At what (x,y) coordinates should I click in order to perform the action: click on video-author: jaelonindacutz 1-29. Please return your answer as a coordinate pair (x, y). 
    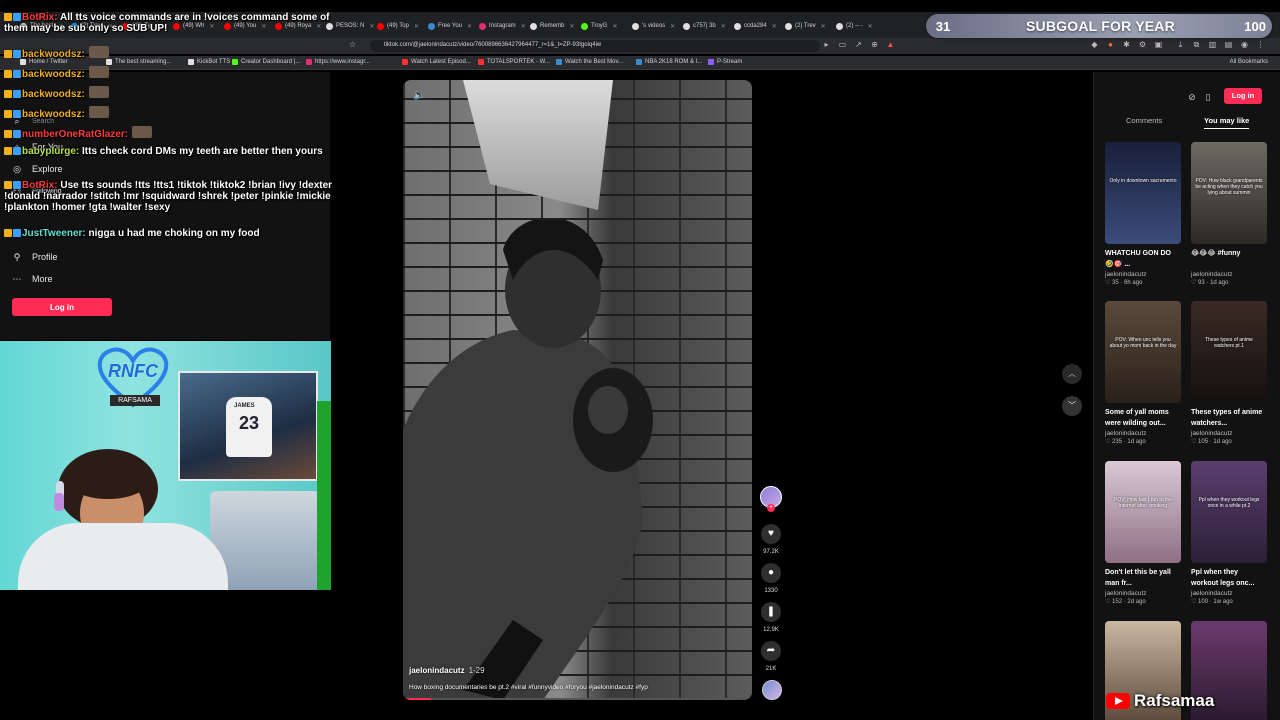
    Looking at the image, I should click on (447, 670).